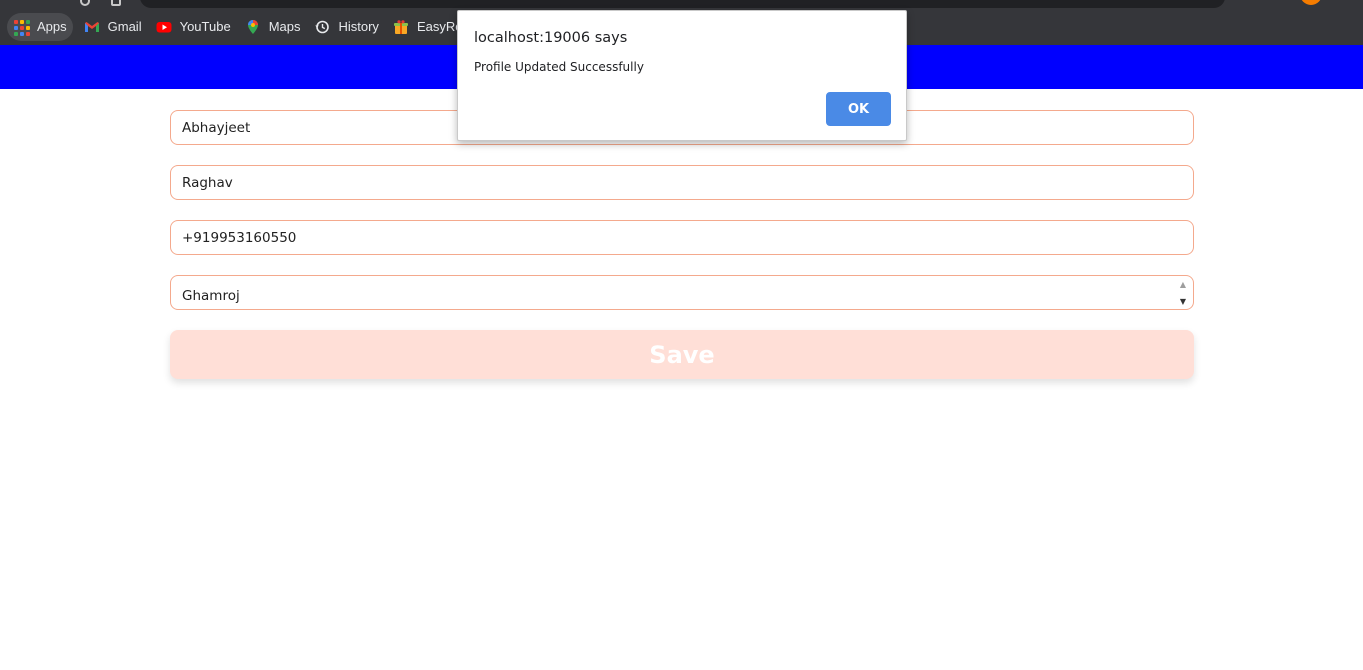  Describe the element at coordinates (85, 3) in the screenshot. I see `reload-icon` at that location.